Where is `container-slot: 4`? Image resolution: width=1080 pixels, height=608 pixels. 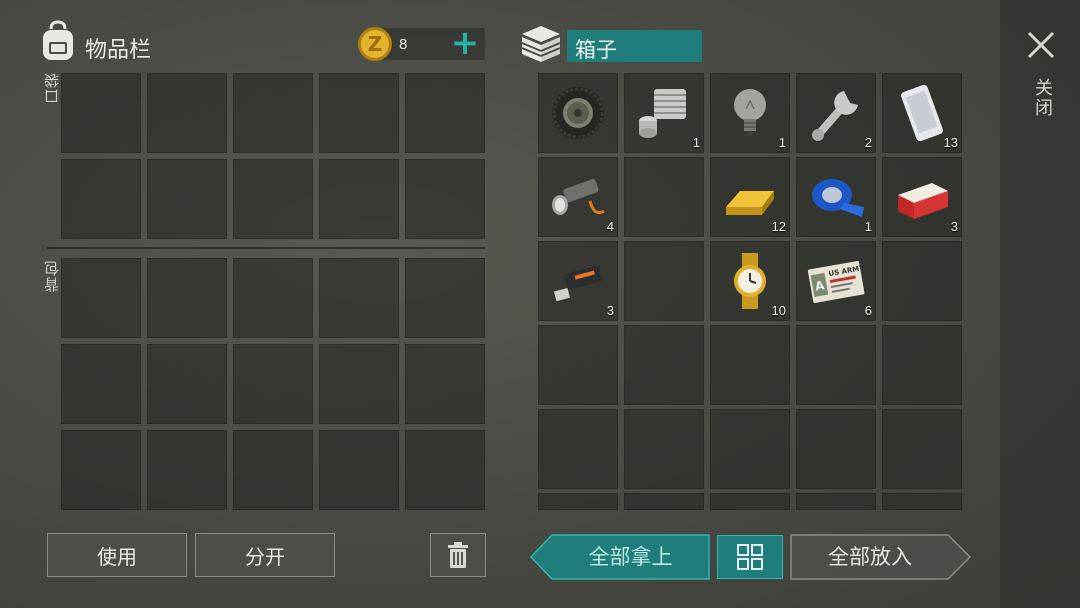
container-slot: 4 is located at coordinates (578, 197).